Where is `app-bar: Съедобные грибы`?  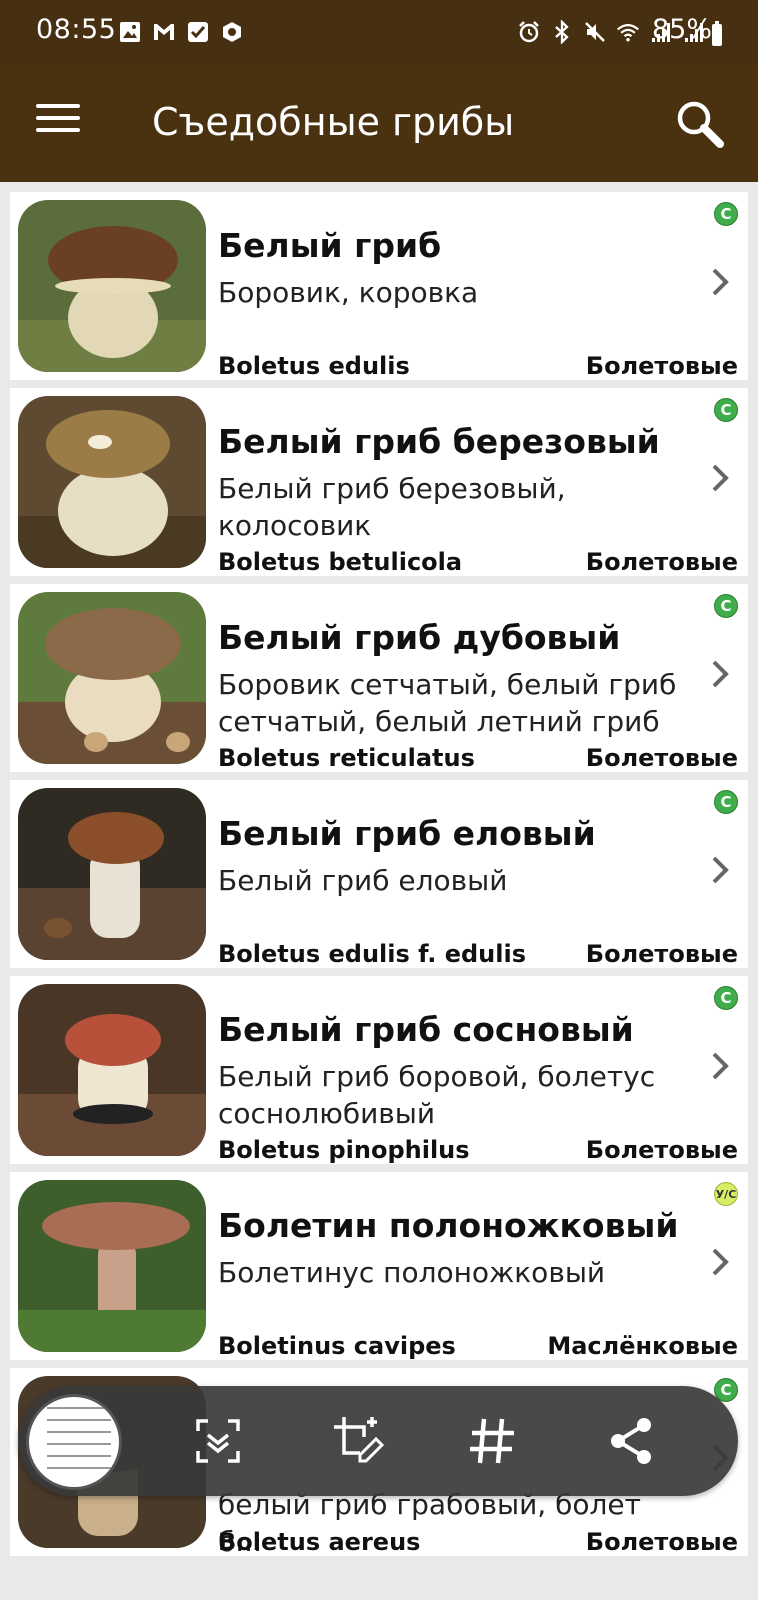
app-bar: Съедобные грибы is located at coordinates (379, 123).